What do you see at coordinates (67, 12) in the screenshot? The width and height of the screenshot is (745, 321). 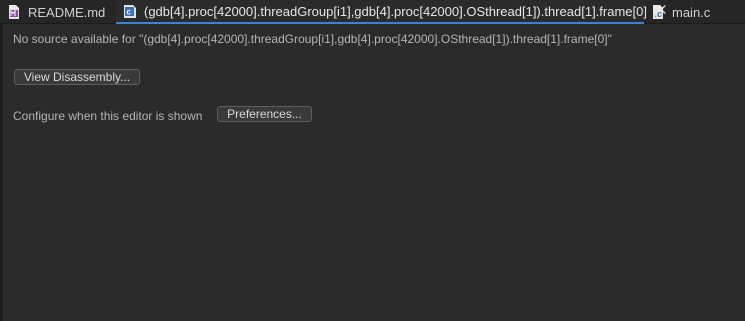 I see `tab-readme-label: README.md` at bounding box center [67, 12].